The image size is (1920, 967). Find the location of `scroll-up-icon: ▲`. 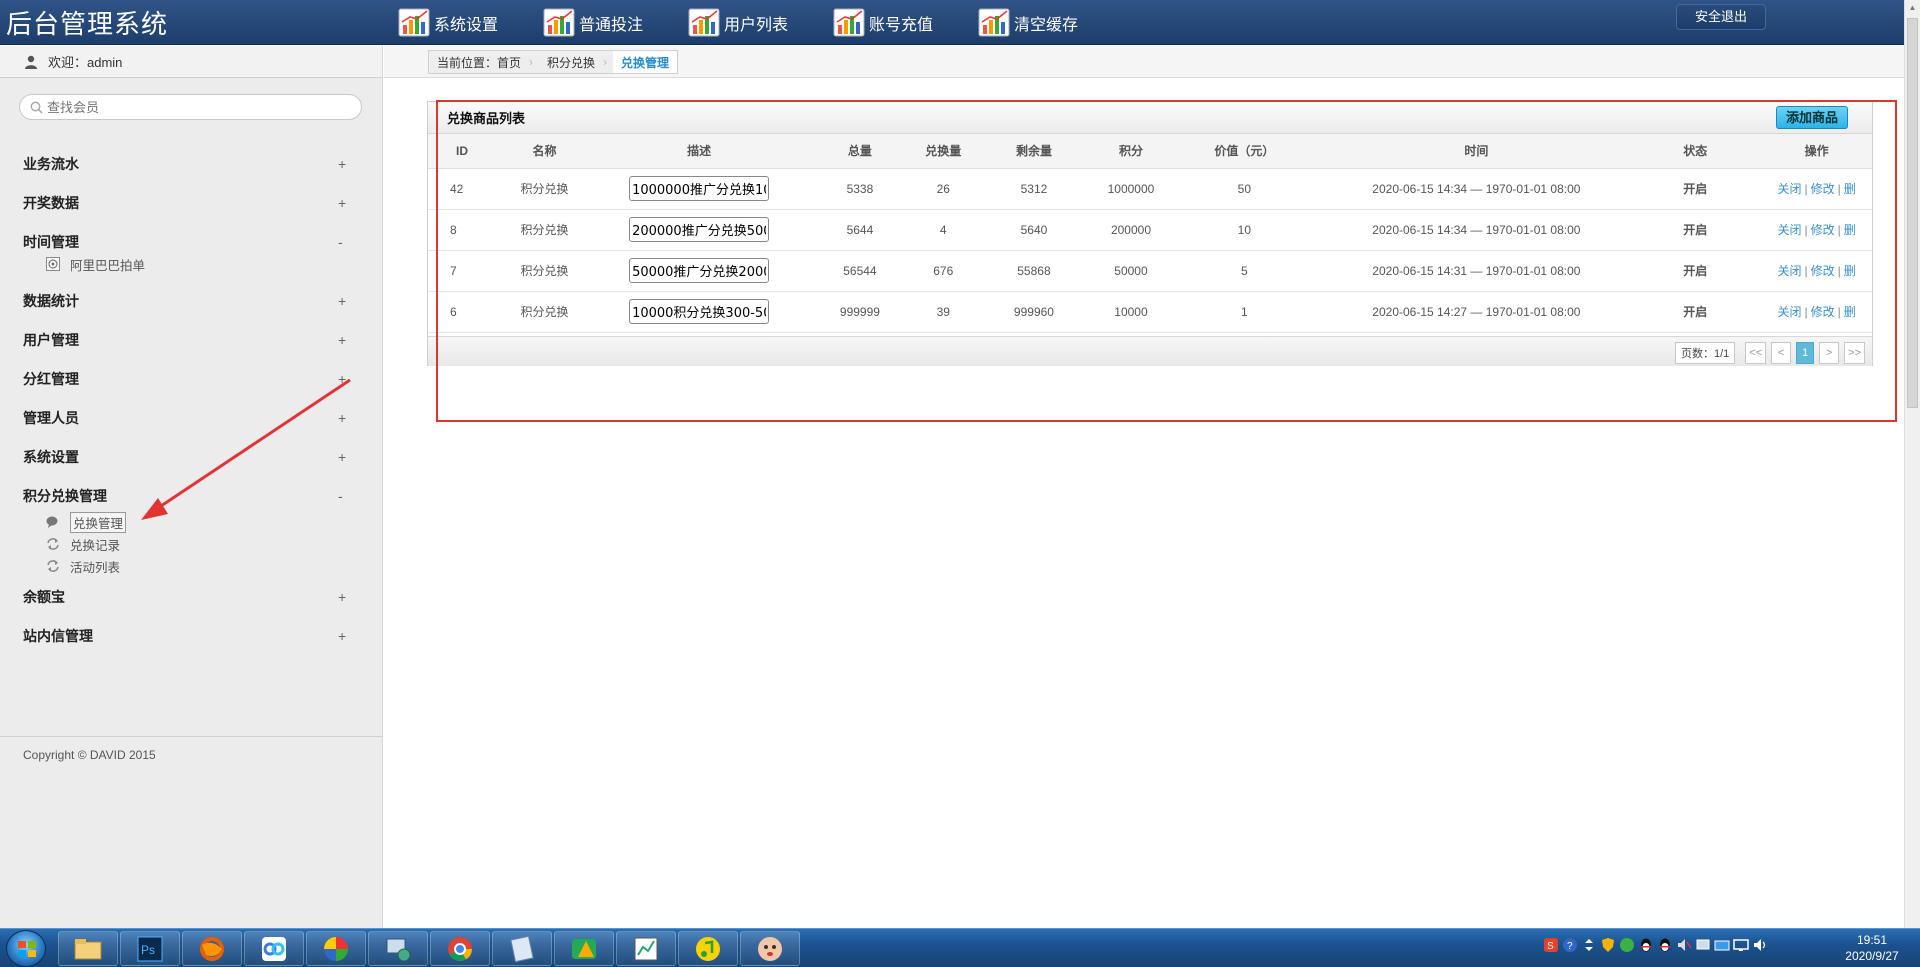

scroll-up-icon: ▲ is located at coordinates (1912, 8).